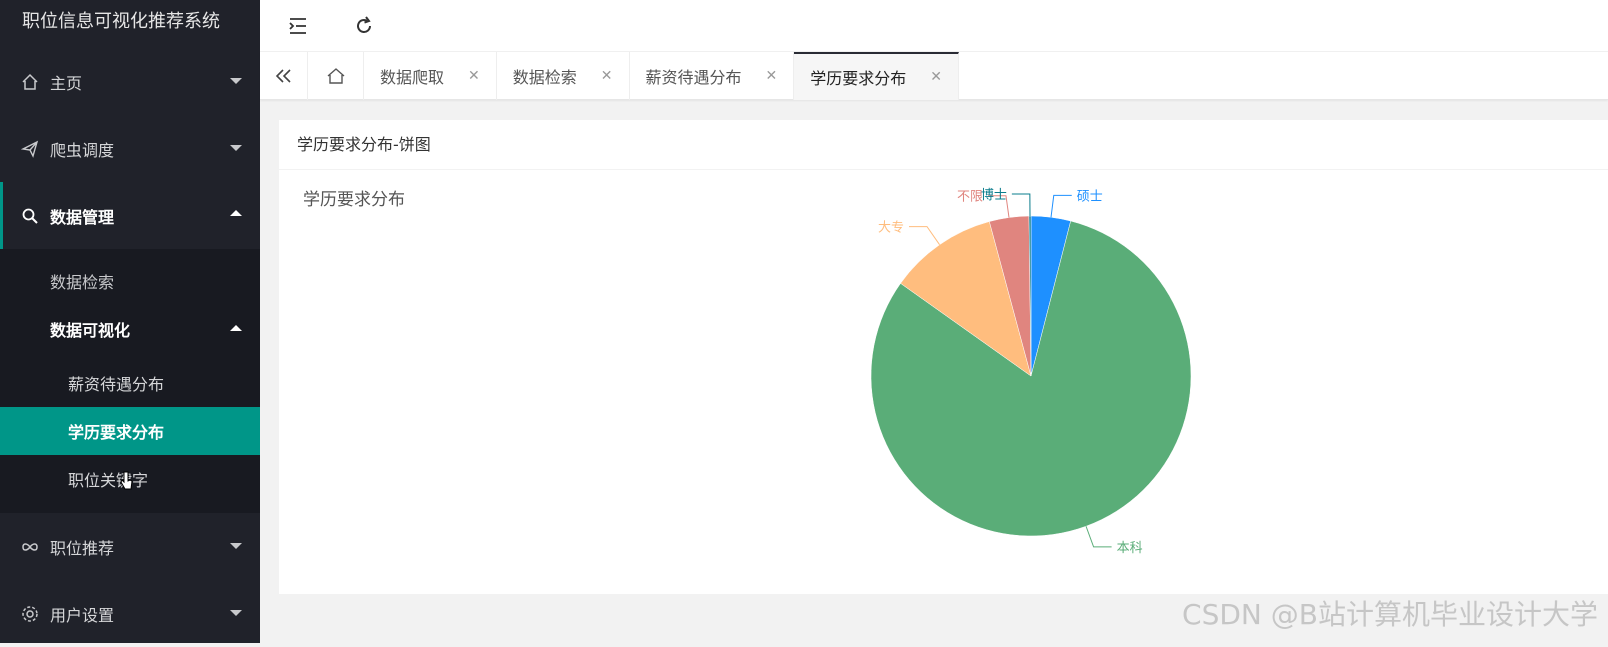 The width and height of the screenshot is (1608, 647). What do you see at coordinates (934, 26) in the screenshot?
I see `top-header` at bounding box center [934, 26].